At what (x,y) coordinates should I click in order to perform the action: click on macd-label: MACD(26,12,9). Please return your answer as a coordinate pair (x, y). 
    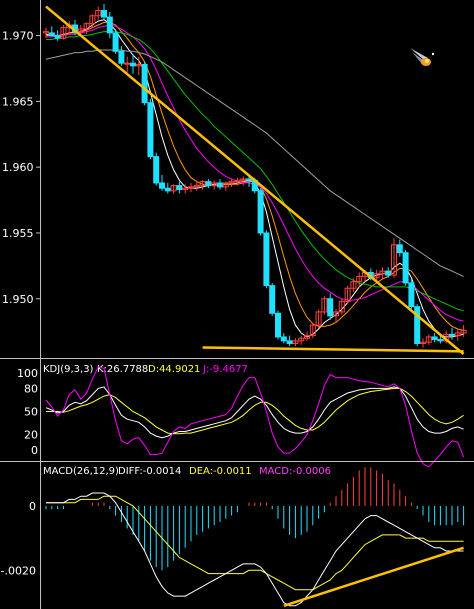
    Looking at the image, I should click on (81, 471).